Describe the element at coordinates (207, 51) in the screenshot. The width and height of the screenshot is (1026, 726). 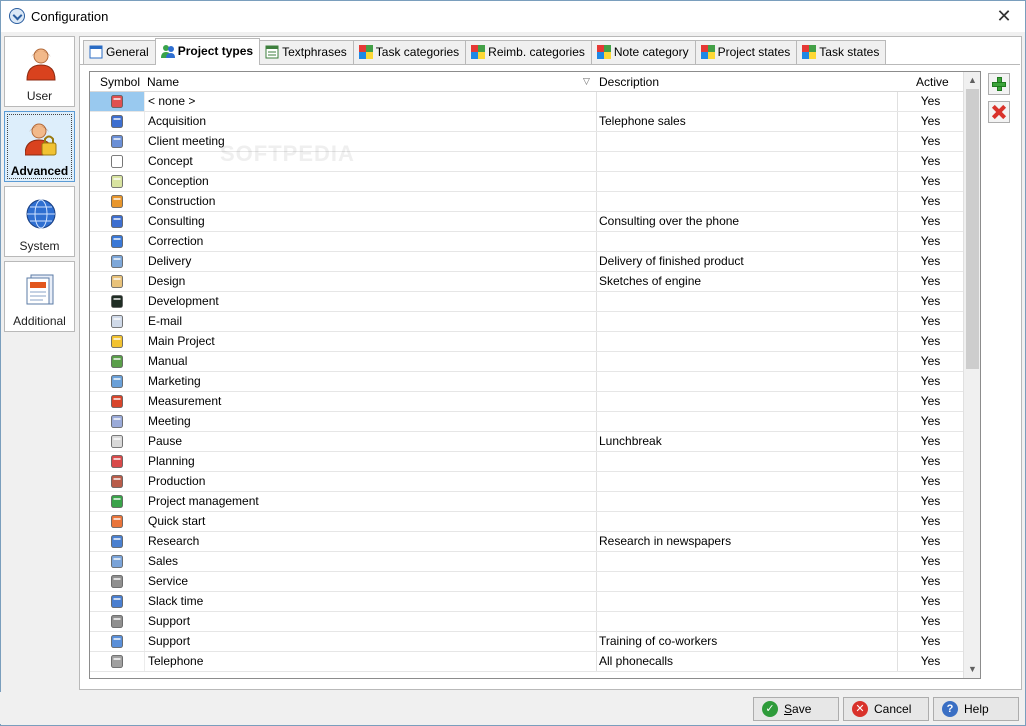
I see `tab-project-types: Project types` at that location.